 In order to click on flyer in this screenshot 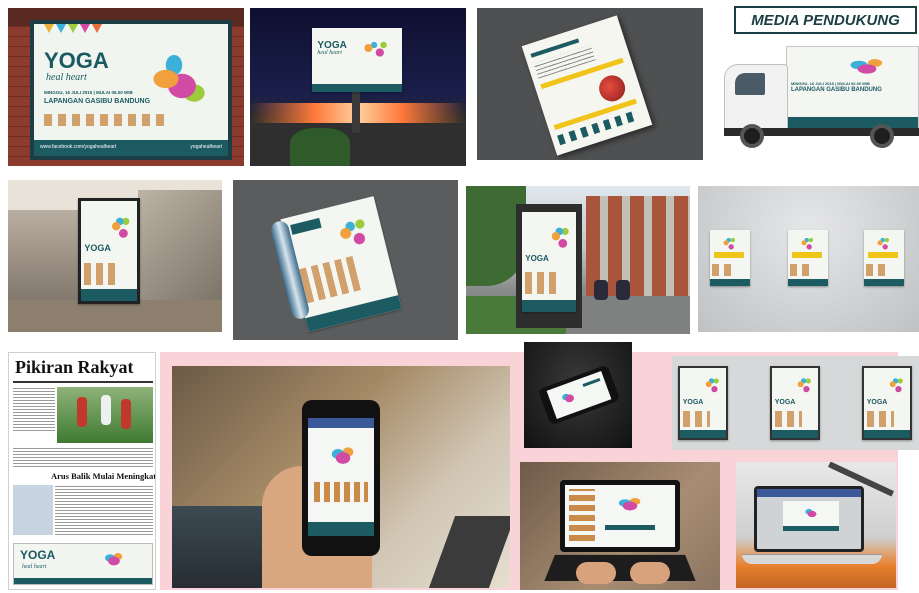, I will do `click(587, 85)`.